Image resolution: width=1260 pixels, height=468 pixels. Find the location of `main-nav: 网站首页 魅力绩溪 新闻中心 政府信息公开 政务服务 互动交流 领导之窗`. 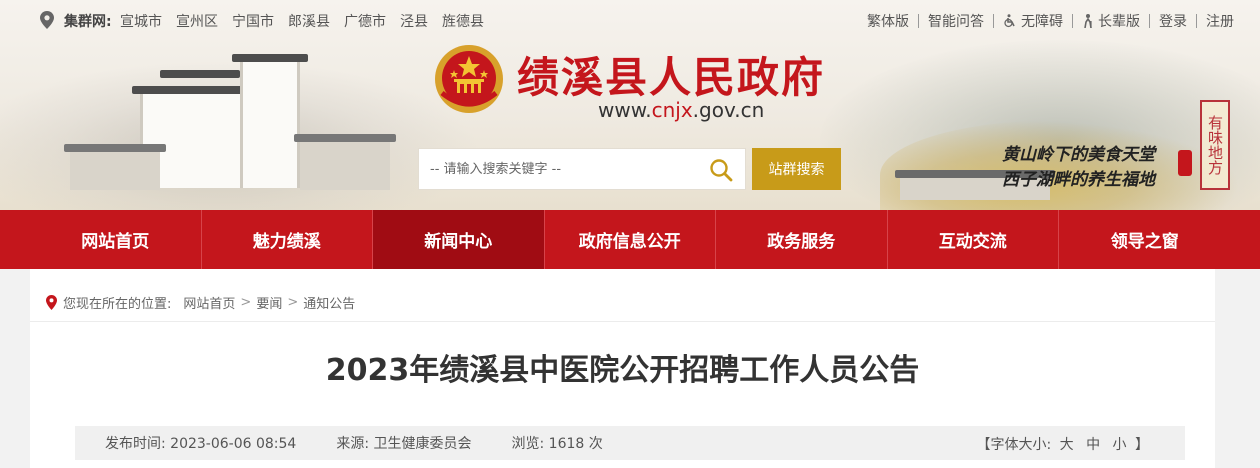

main-nav: 网站首页 魅力绩溪 新闻中心 政府信息公开 政务服务 互动交流 领导之窗 is located at coordinates (630, 239).